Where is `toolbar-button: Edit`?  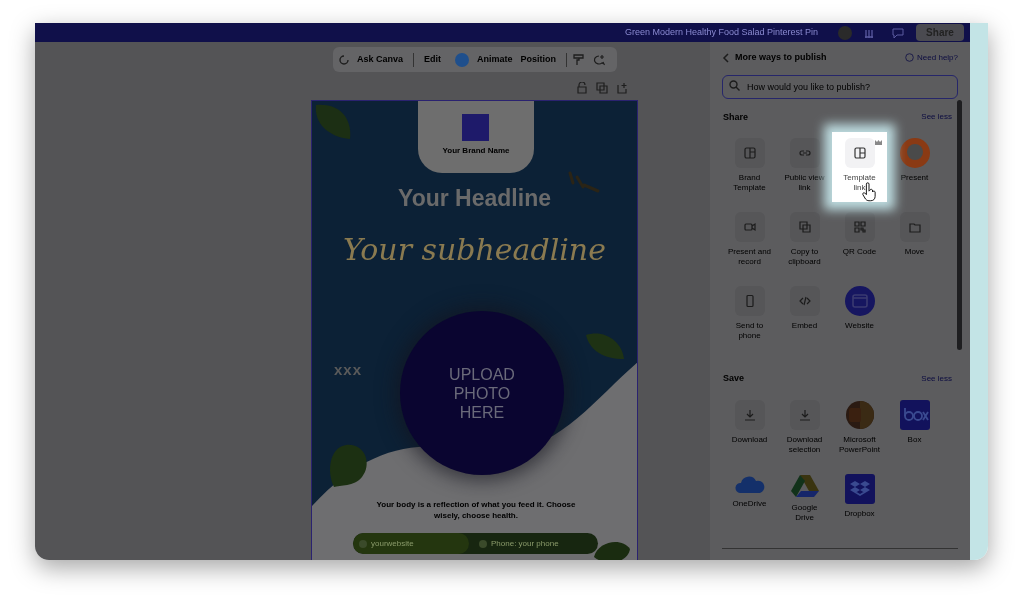
toolbar-button: Edit is located at coordinates (433, 59).